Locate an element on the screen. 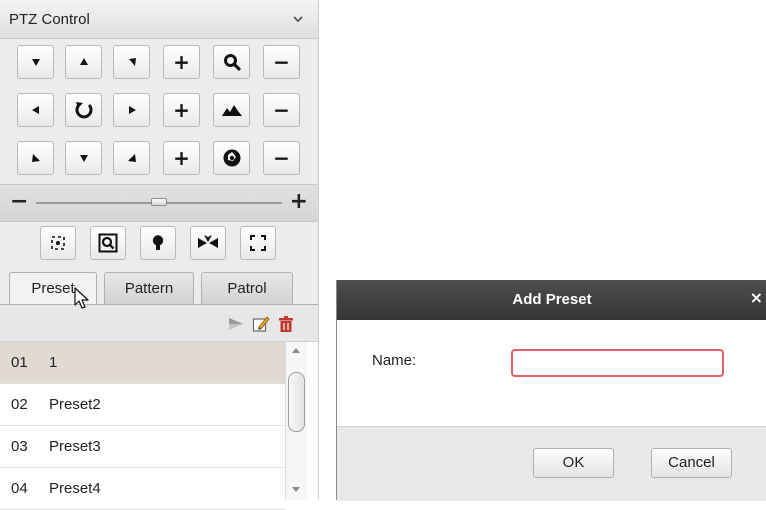  arrow-down-icon is located at coordinates (83, 158).